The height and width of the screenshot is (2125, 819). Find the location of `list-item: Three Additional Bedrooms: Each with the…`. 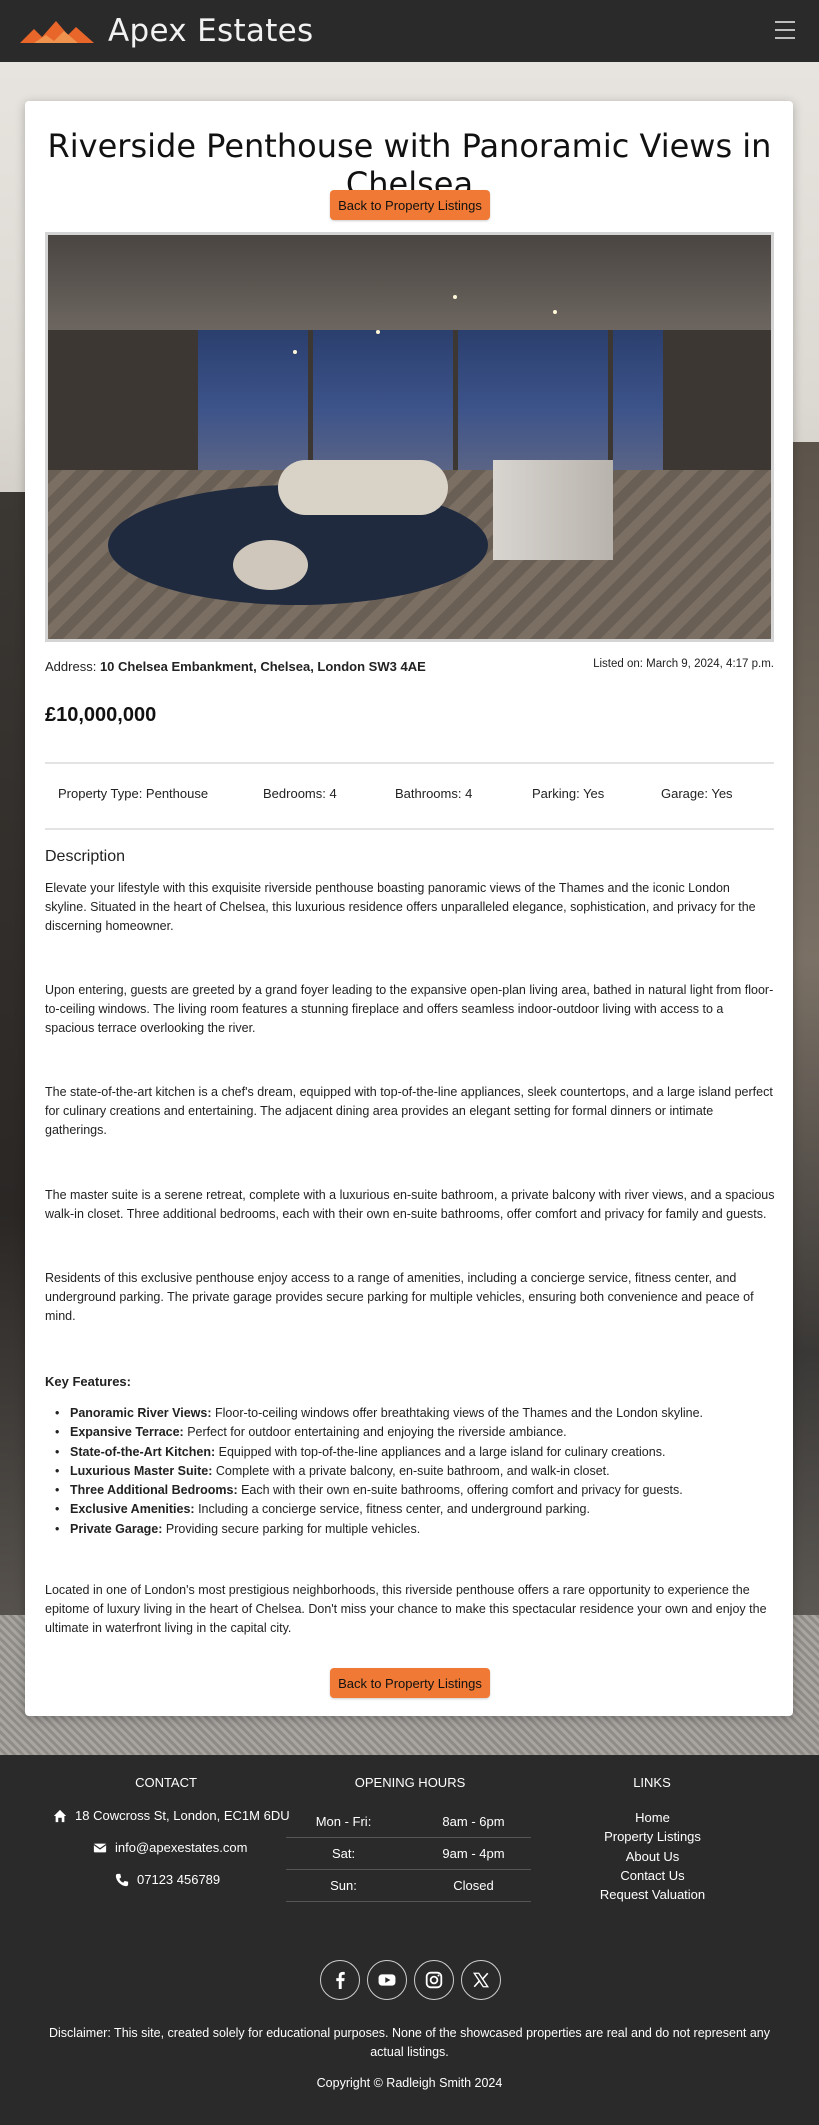

list-item: Three Additional Bedrooms: Each with the… is located at coordinates (412, 1491).